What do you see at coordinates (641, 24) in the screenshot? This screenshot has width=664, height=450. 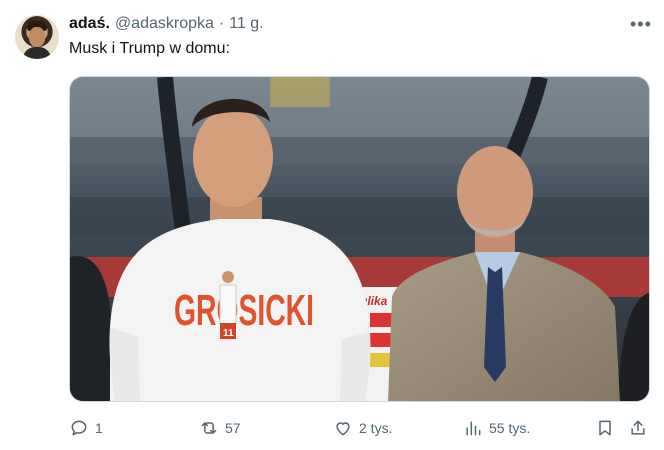 I see `more-icon: •••` at bounding box center [641, 24].